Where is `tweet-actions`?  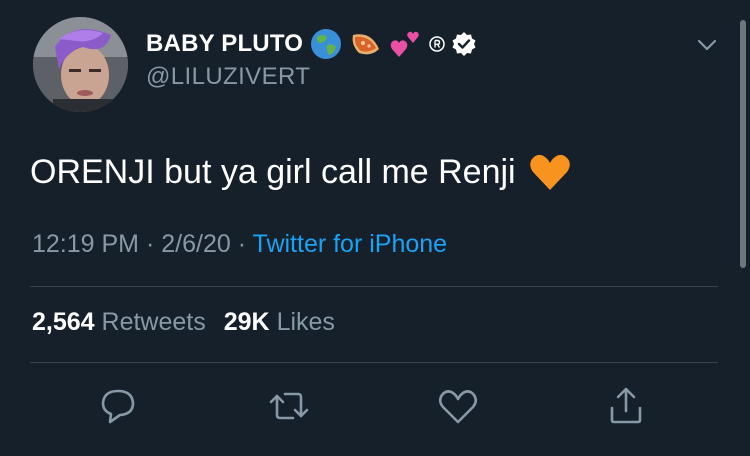
tweet-actions is located at coordinates (375, 406).